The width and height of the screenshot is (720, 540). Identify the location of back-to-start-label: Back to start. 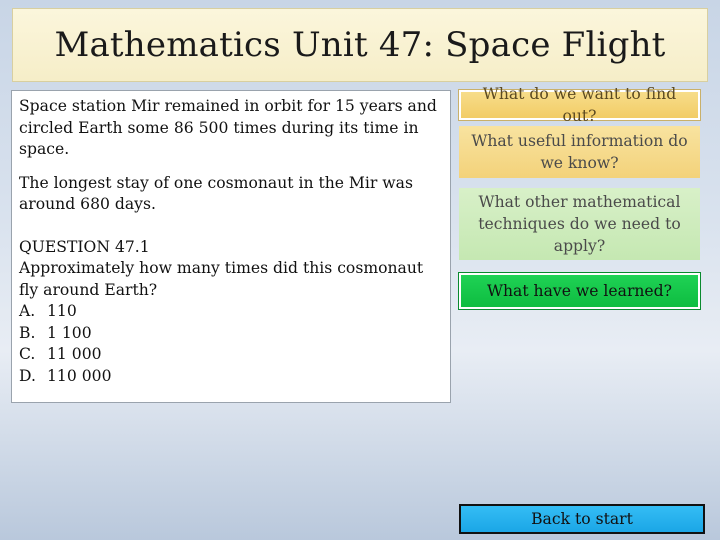
(582, 519).